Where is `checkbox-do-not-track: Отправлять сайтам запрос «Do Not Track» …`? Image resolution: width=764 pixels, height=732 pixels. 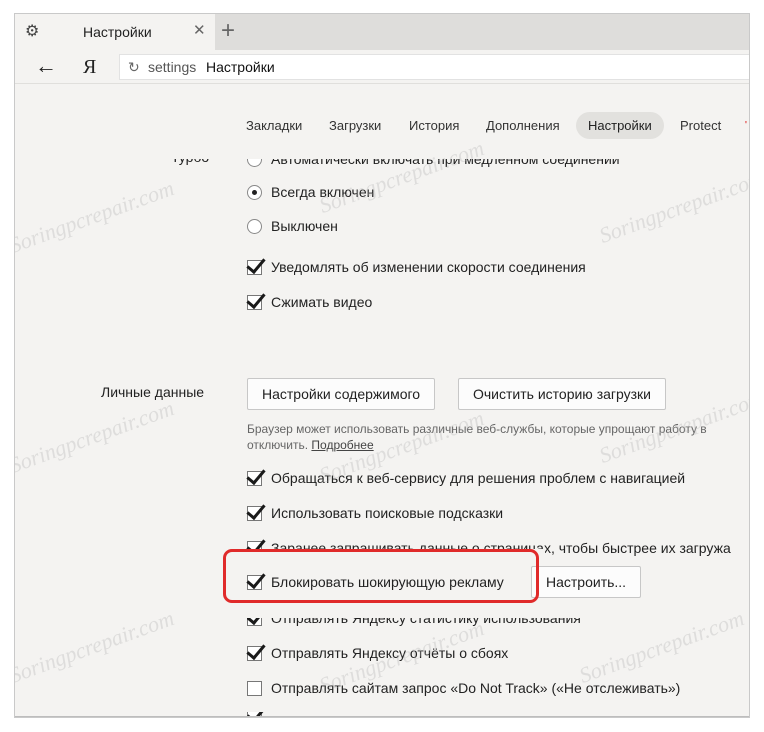 checkbox-do-not-track: Отправлять сайтам запрос «Do Not Track» … is located at coordinates (463, 688).